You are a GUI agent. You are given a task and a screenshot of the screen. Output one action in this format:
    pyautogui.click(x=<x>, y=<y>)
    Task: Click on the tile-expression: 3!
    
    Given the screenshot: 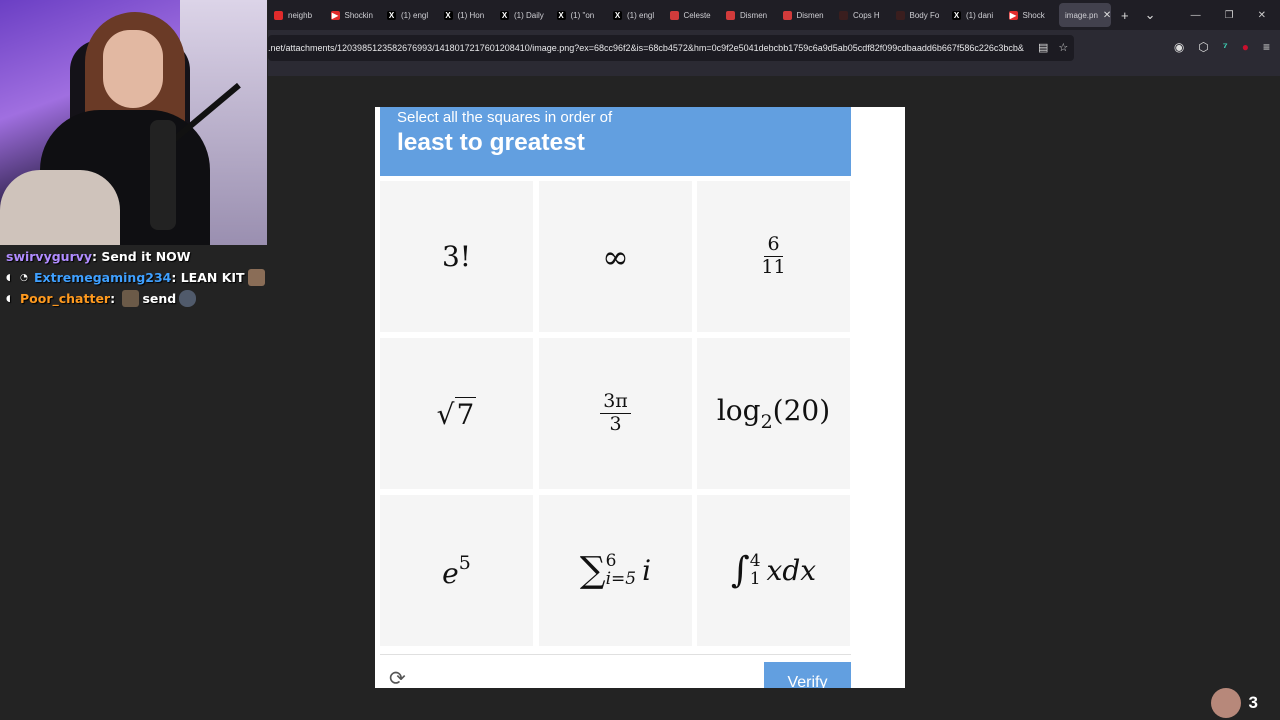 What is the action you would take?
    pyautogui.click(x=456, y=256)
    